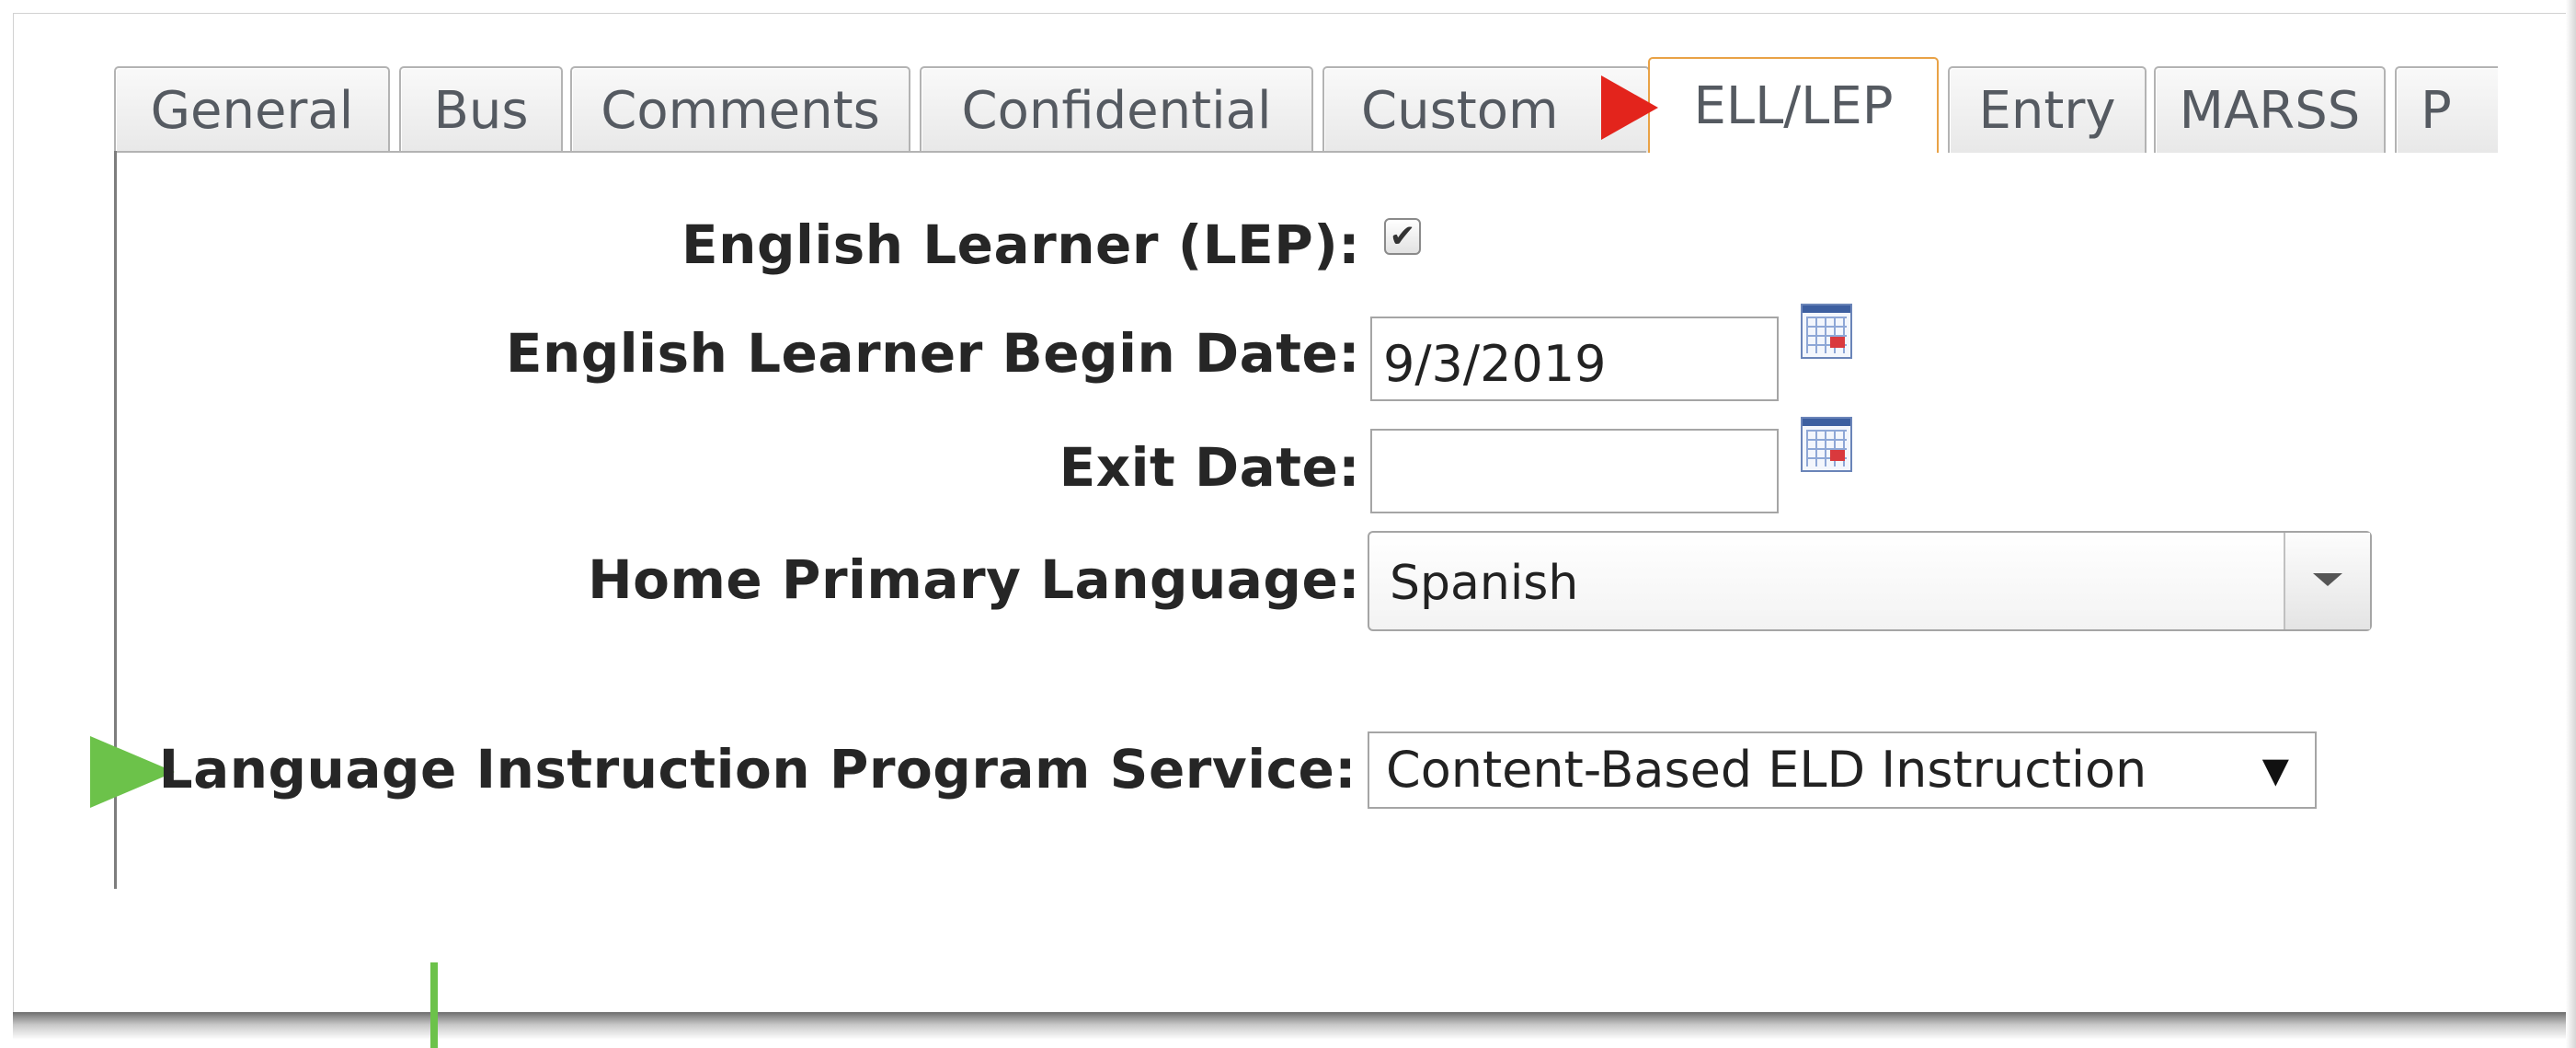 The image size is (2576, 1048). Describe the element at coordinates (1870, 581) in the screenshot. I see `home-language-select: Spanish` at that location.